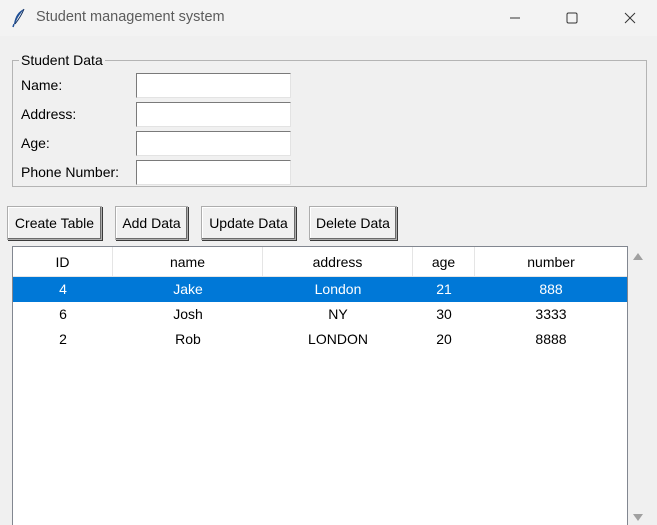  Describe the element at coordinates (338, 314) in the screenshot. I see `cell-address: NY` at that location.